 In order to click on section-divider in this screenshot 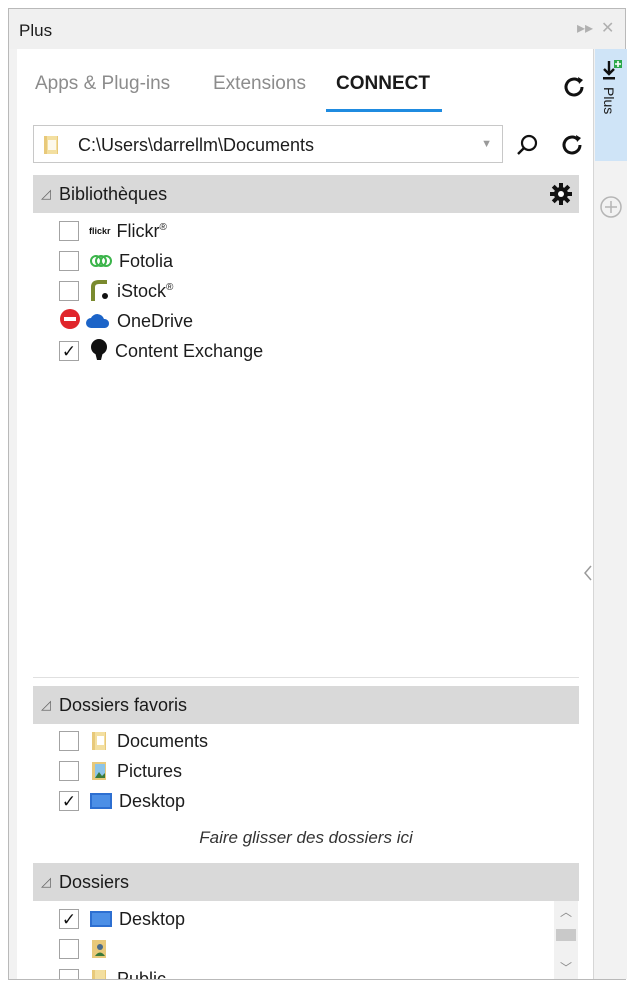, I will do `click(306, 677)`.